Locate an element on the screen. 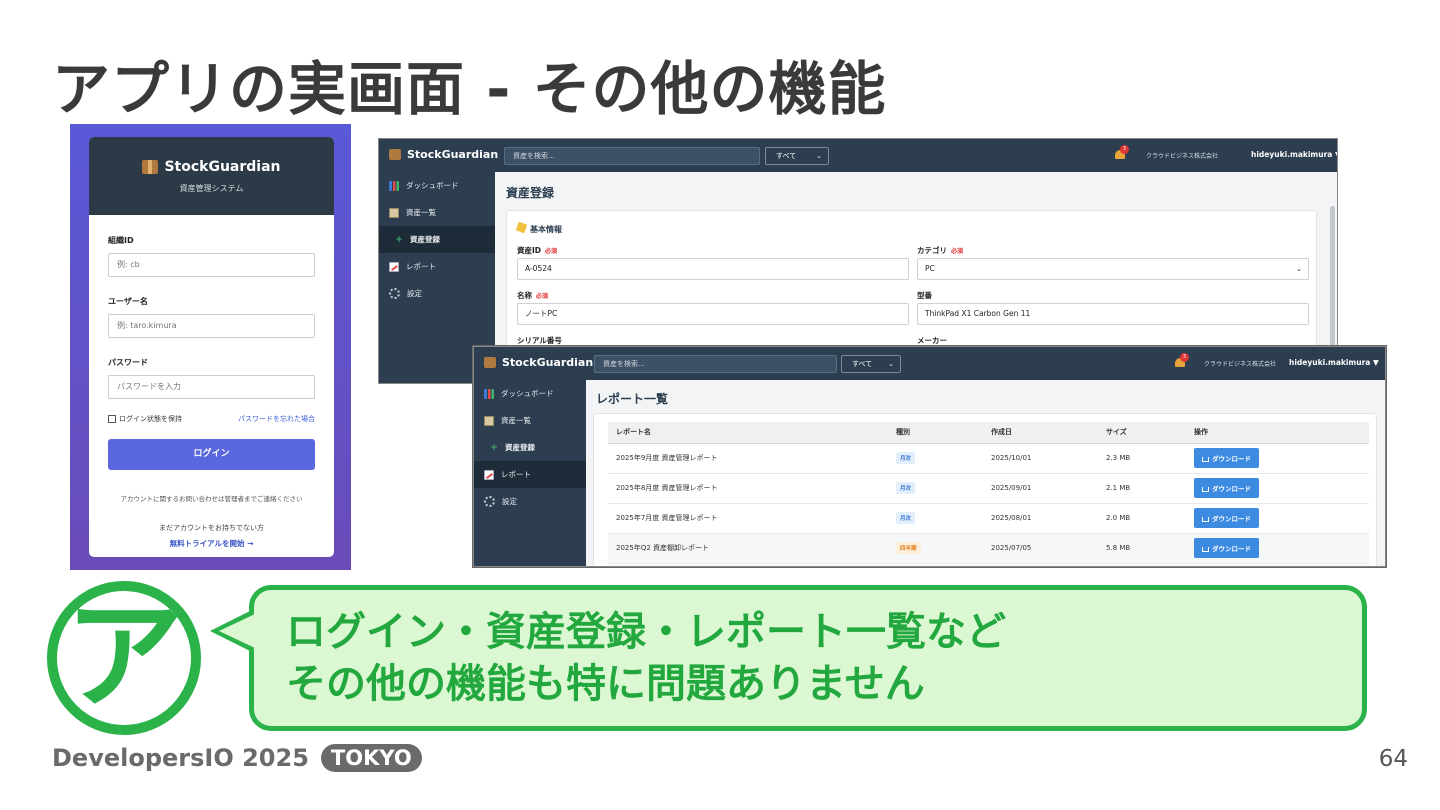  report-name: 2025年8月度 資産管理レポート is located at coordinates (748, 488).